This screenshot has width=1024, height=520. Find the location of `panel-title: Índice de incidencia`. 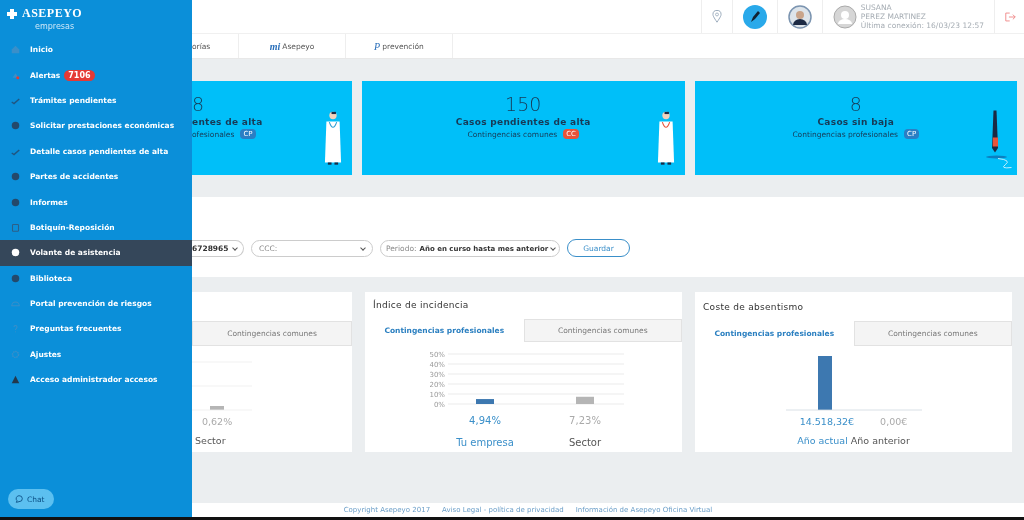

panel-title: Índice de incidencia is located at coordinates (421, 305).